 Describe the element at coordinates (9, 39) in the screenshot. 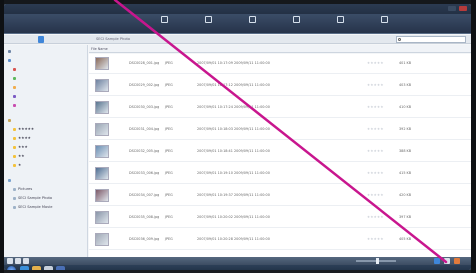

I see `tab-library` at that location.